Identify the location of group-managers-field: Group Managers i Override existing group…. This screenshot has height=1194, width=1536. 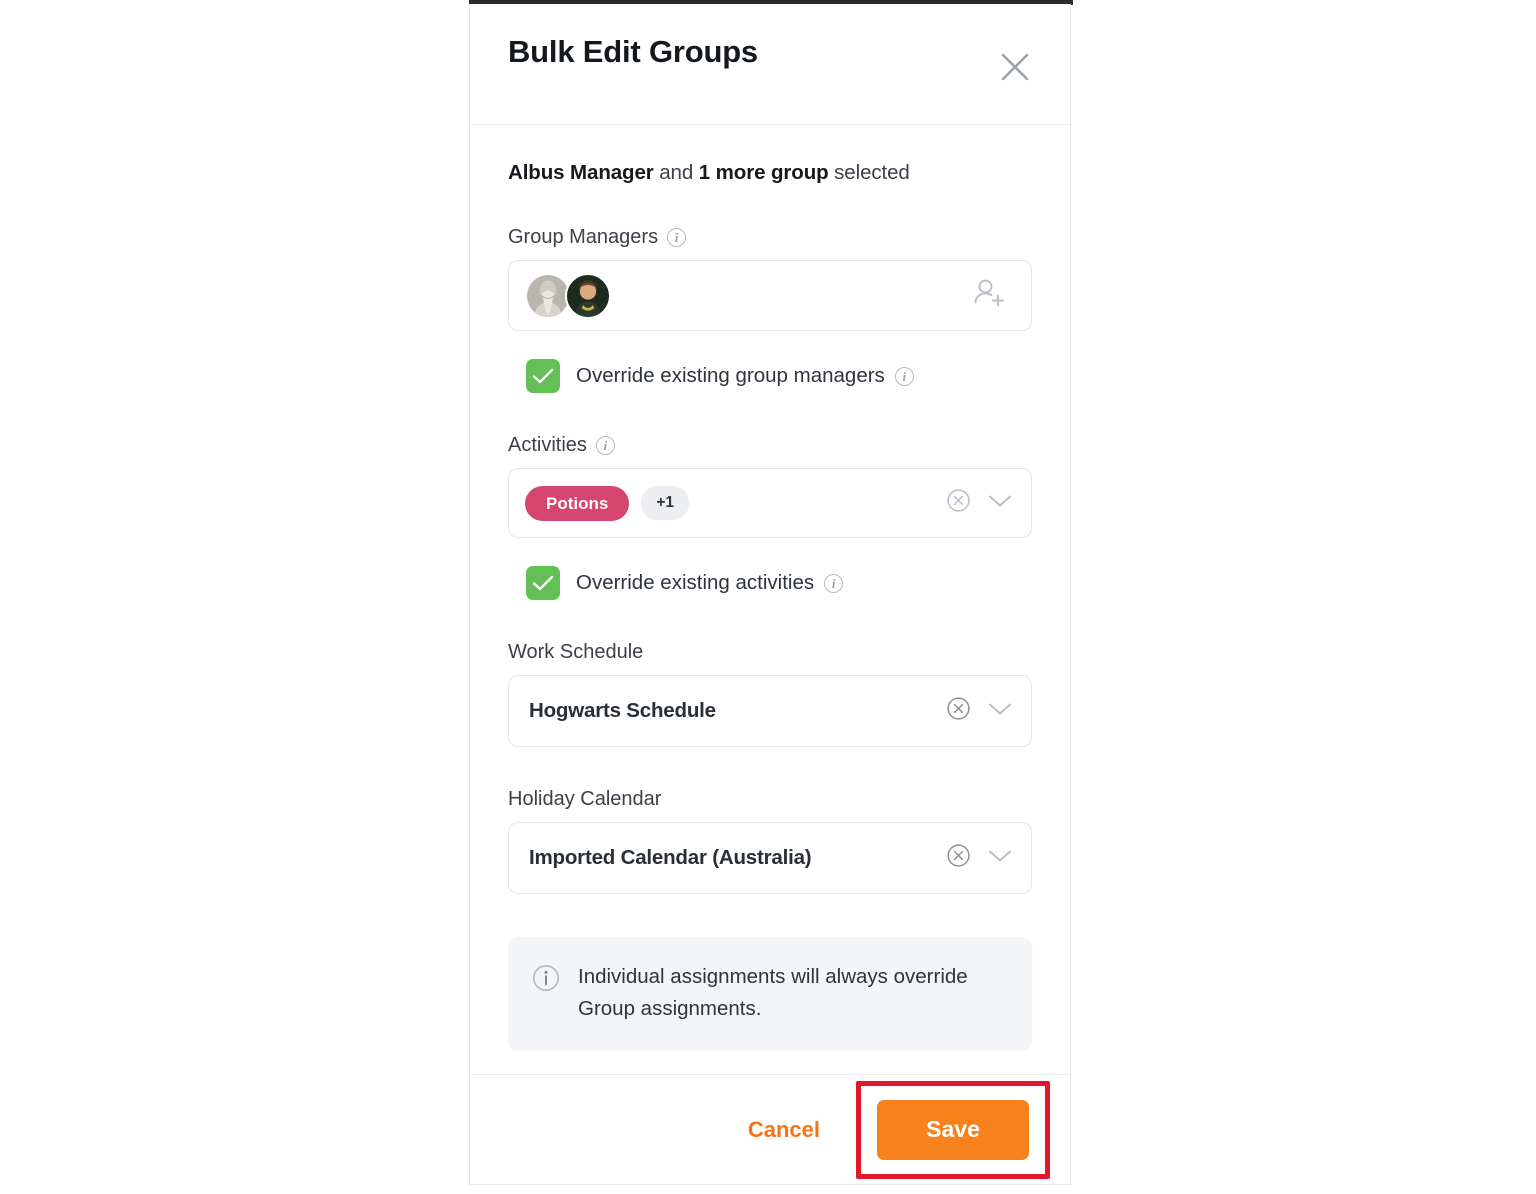
(770, 309).